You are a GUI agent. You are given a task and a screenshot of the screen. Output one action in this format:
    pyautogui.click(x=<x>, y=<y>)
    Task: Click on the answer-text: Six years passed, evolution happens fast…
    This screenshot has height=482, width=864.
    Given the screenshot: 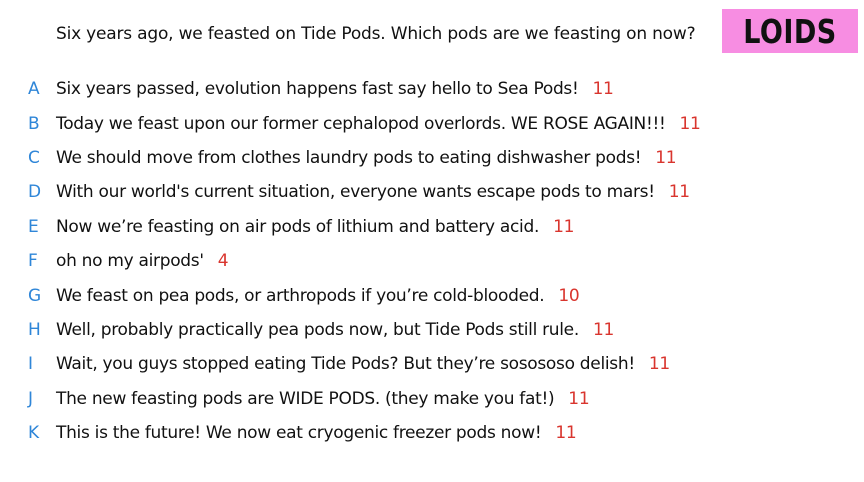 What is the action you would take?
    pyautogui.click(x=317, y=89)
    